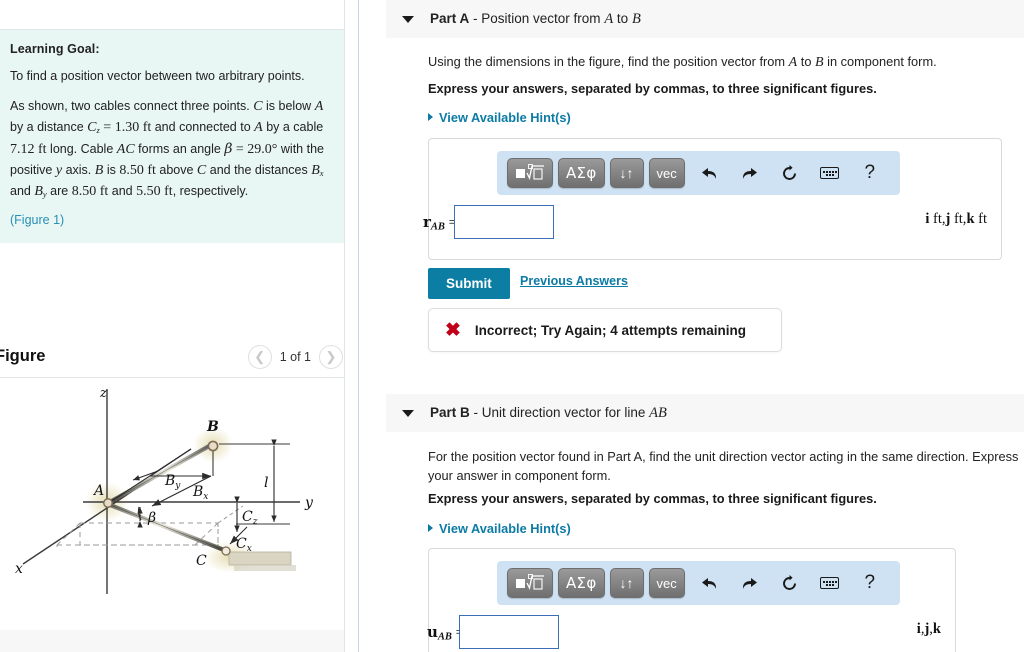  What do you see at coordinates (440, 223) in the screenshot?
I see `part-a-answer-label: rAB =` at bounding box center [440, 223].